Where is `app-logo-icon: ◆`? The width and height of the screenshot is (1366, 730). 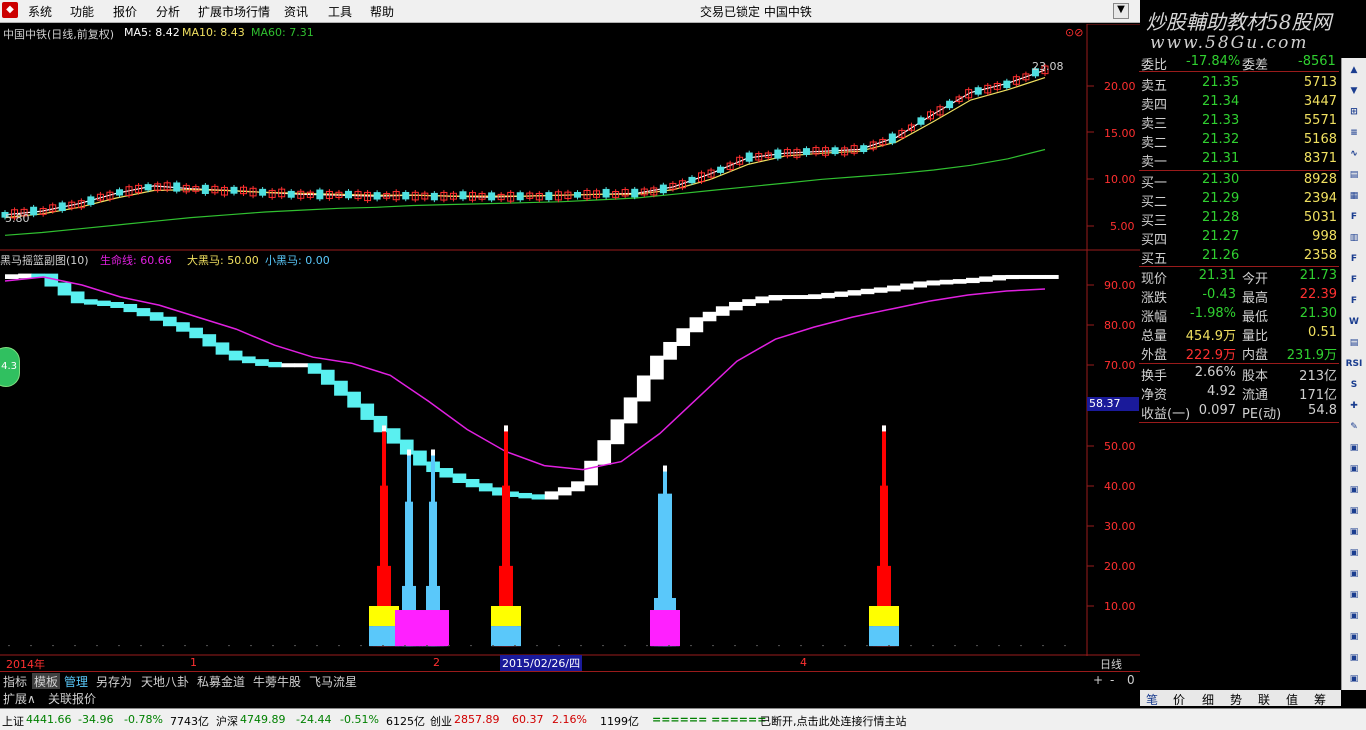
app-logo-icon: ◆ is located at coordinates (10, 10).